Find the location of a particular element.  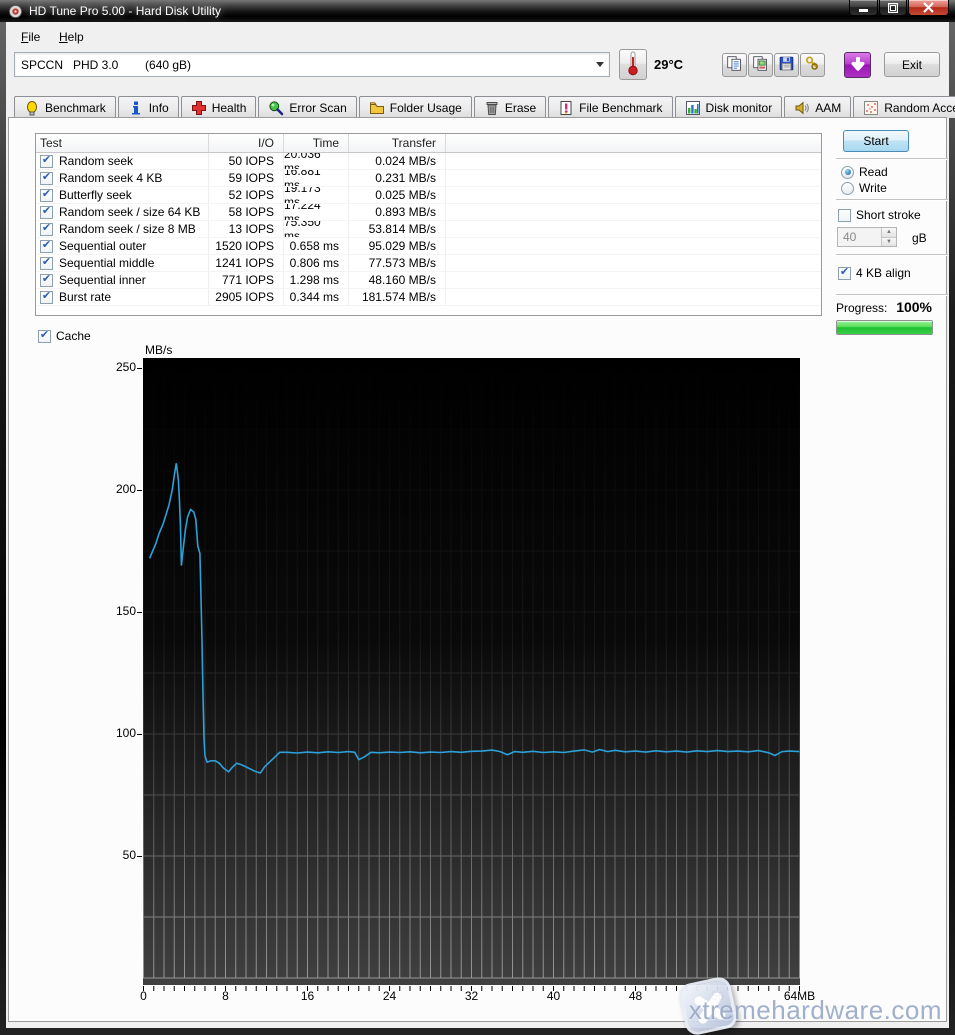

tab-benchmark: Benchmark is located at coordinates (65, 107).